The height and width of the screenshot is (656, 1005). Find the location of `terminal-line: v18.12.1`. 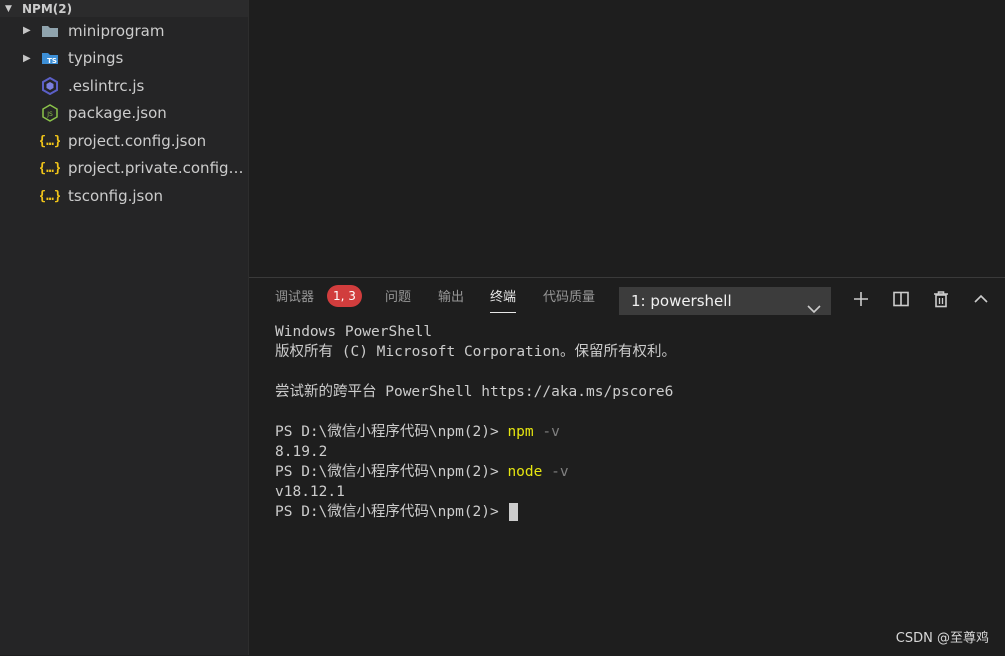

terminal-line: v18.12.1 is located at coordinates (310, 492).